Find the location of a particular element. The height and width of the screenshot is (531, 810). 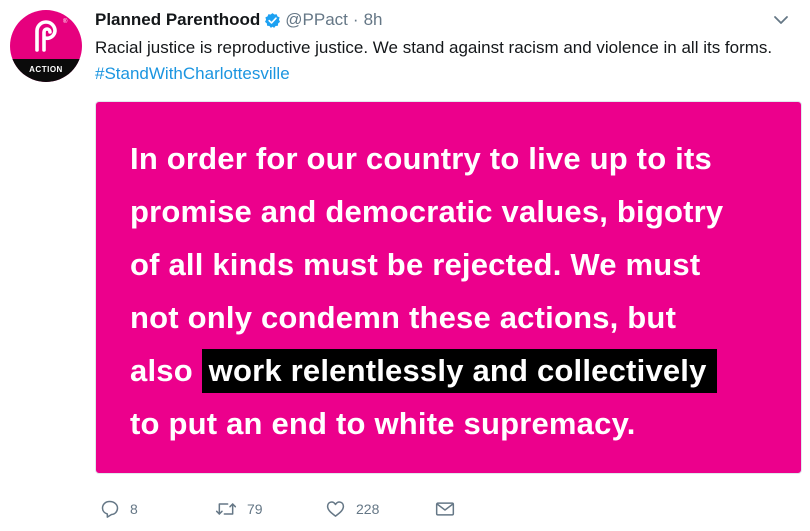

like-button: 228 is located at coordinates (352, 509).